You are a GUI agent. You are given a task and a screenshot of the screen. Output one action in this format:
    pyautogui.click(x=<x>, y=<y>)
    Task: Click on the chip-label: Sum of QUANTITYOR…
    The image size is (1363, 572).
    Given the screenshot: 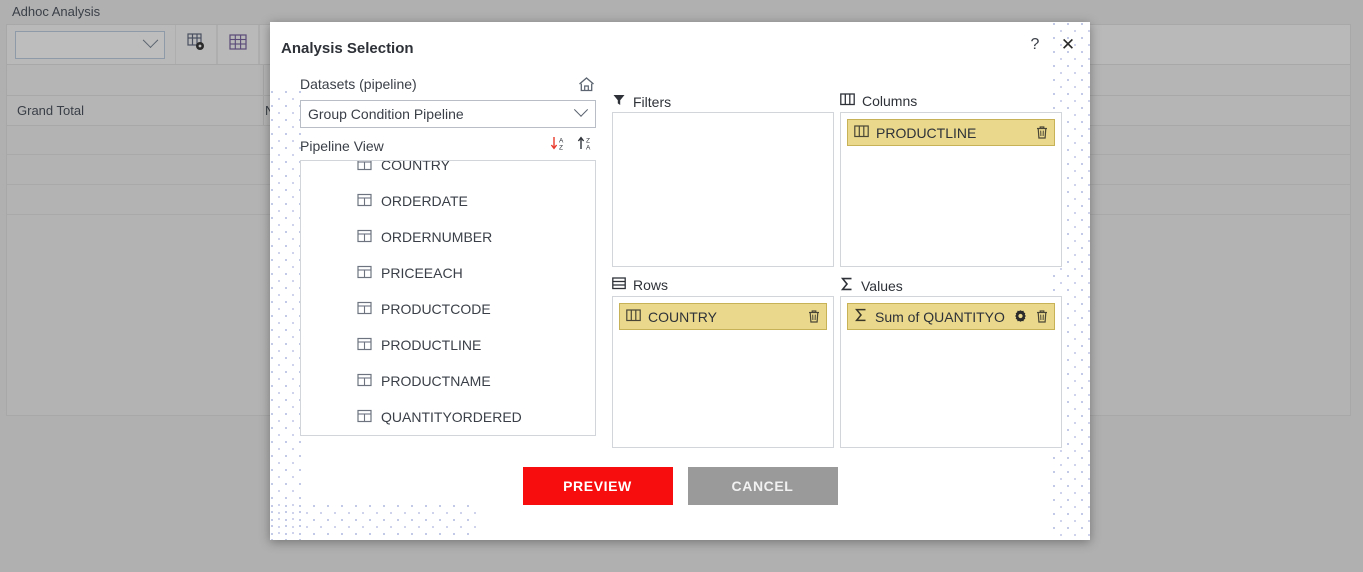 What is the action you would take?
    pyautogui.click(x=940, y=316)
    